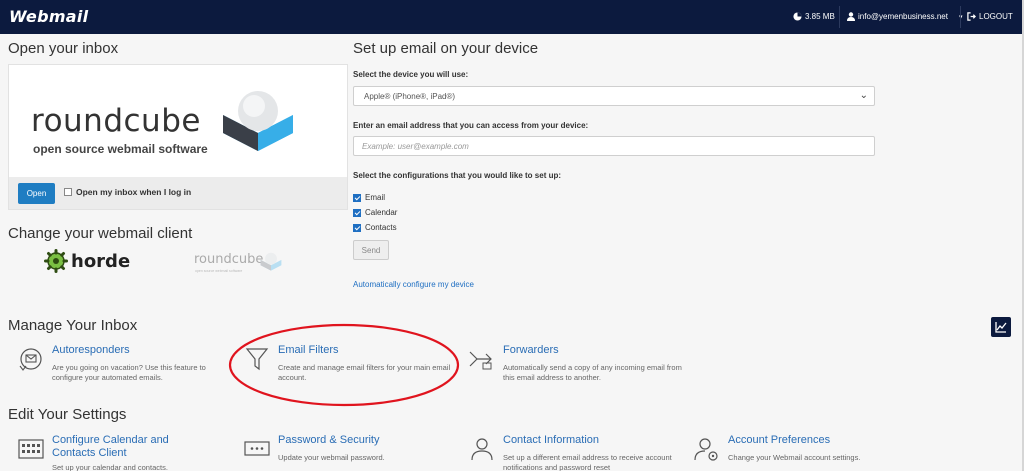  What do you see at coordinates (706, 449) in the screenshot?
I see `preferences-icon` at bounding box center [706, 449].